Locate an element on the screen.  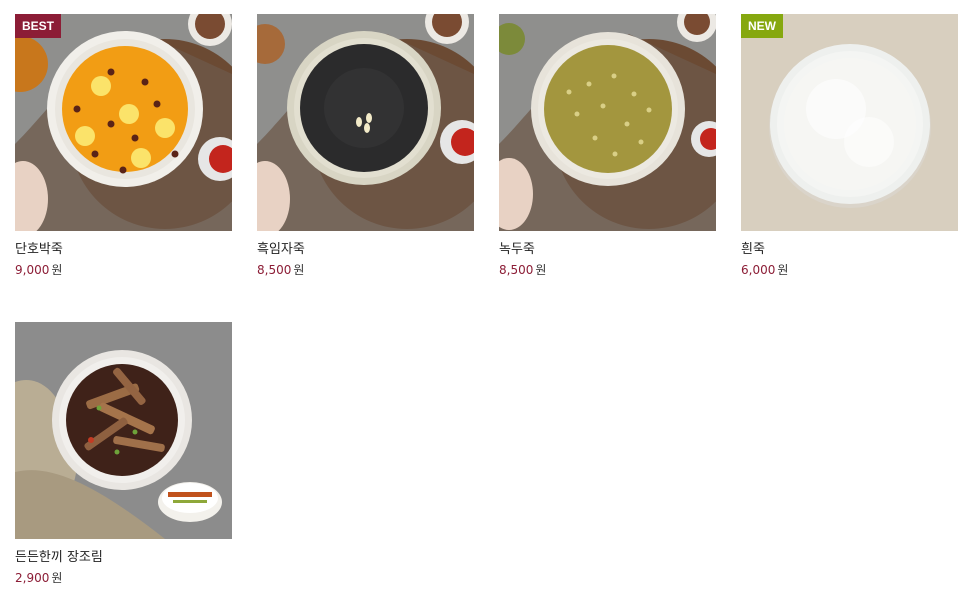
product-card: 든든한끼 장조림 2,900 원 is located at coordinates (123, 454).